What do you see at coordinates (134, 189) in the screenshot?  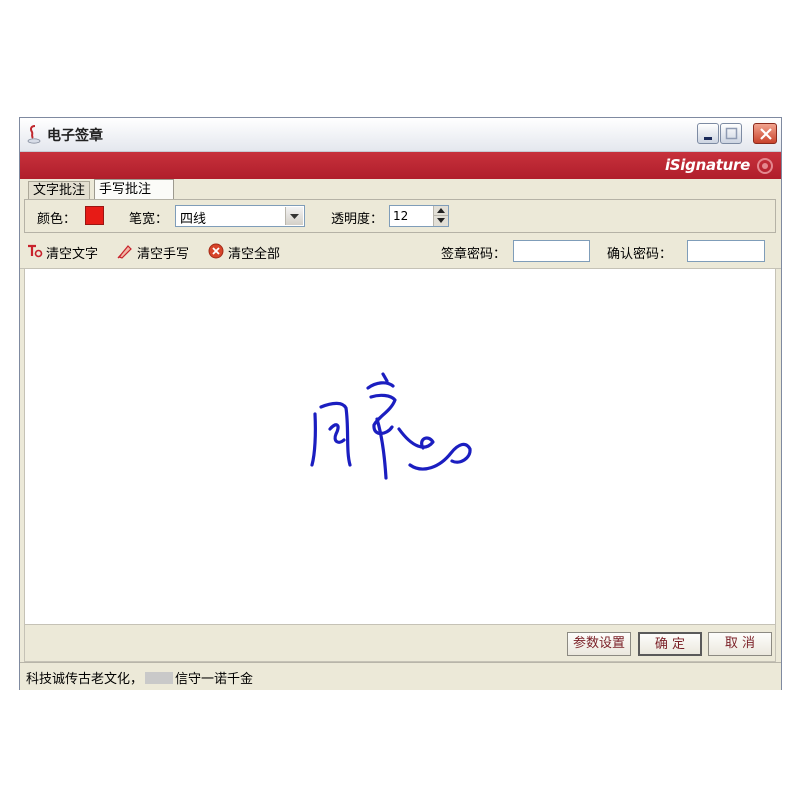 I see `tab-handwriting-annotation: 手写批注` at bounding box center [134, 189].